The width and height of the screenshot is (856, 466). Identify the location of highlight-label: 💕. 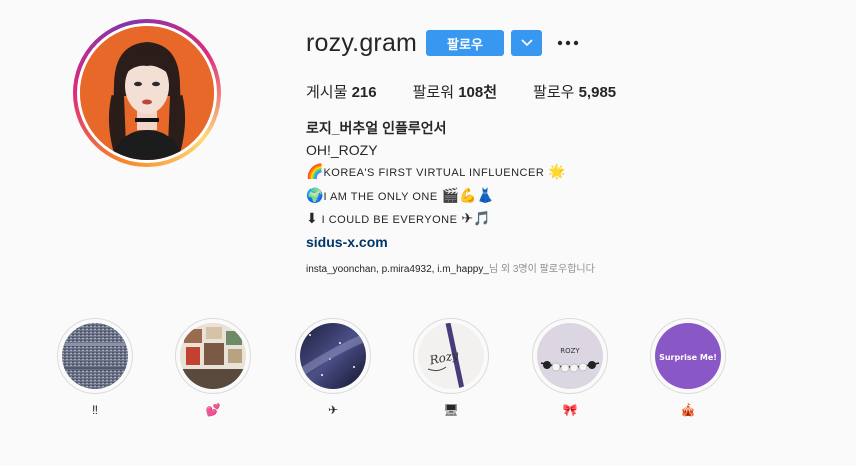
(213, 410).